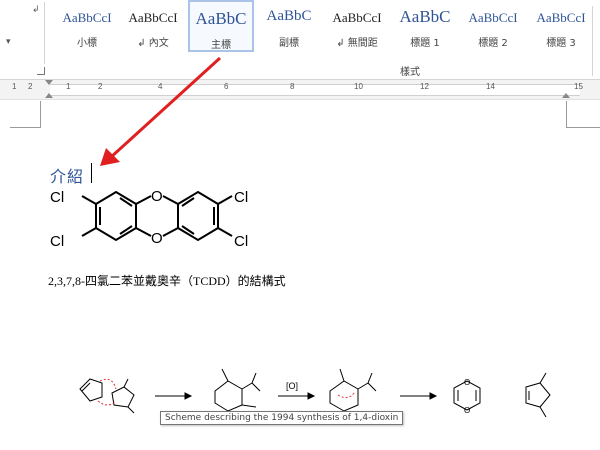 Image resolution: width=600 pixels, height=450 pixels. Describe the element at coordinates (49, 95) in the screenshot. I see `hanging-indent-marker` at that location.